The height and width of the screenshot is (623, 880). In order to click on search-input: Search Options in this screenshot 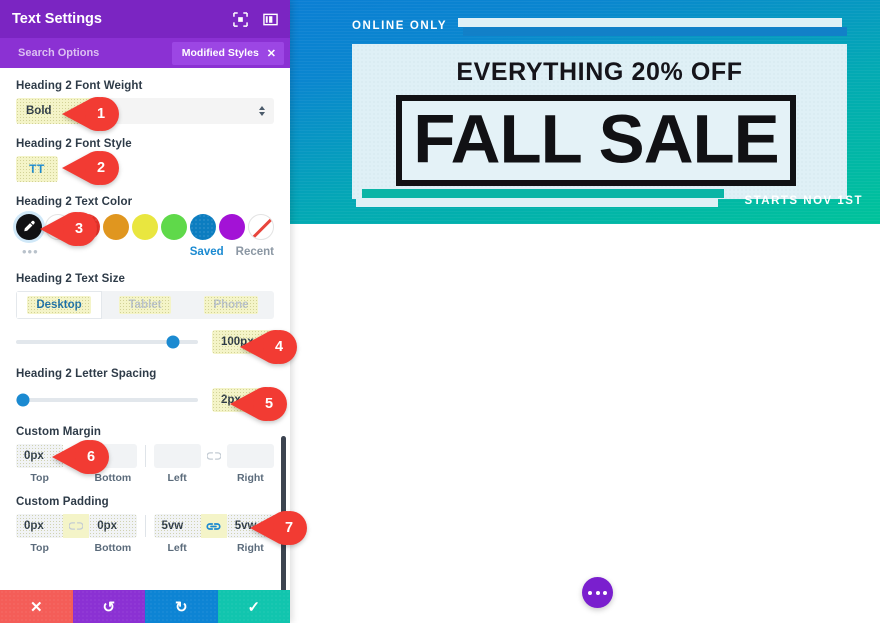, I will do `click(95, 53)`.